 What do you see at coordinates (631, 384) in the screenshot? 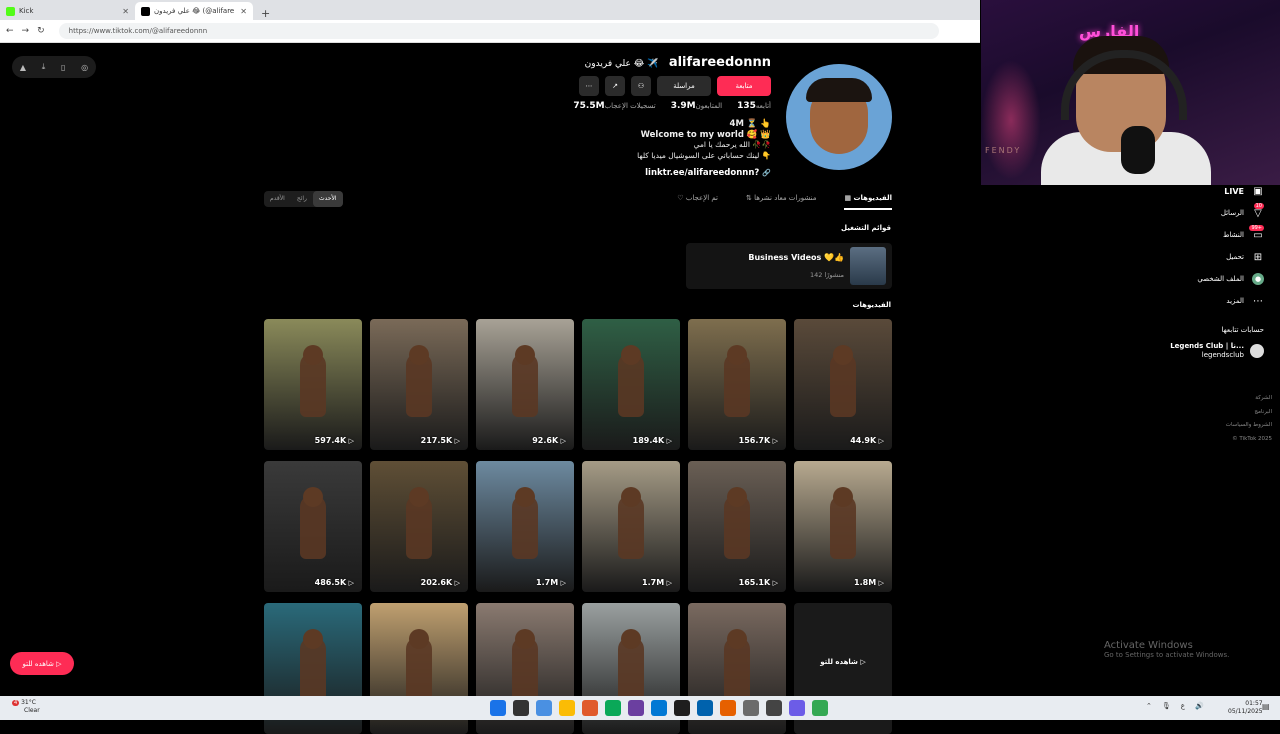
I see `video-thumbnail: 189.4K` at bounding box center [631, 384].